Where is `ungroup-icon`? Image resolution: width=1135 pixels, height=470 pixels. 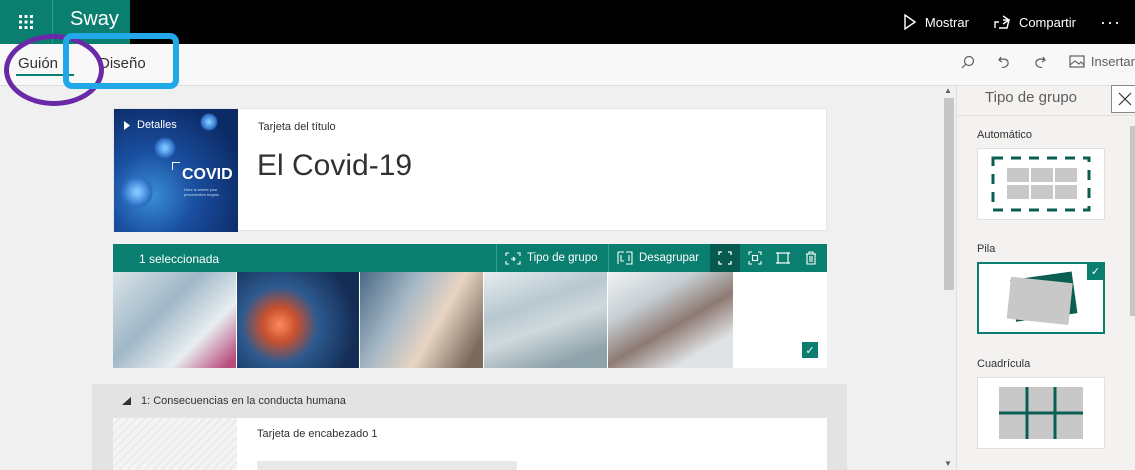
ungroup-icon is located at coordinates (625, 258).